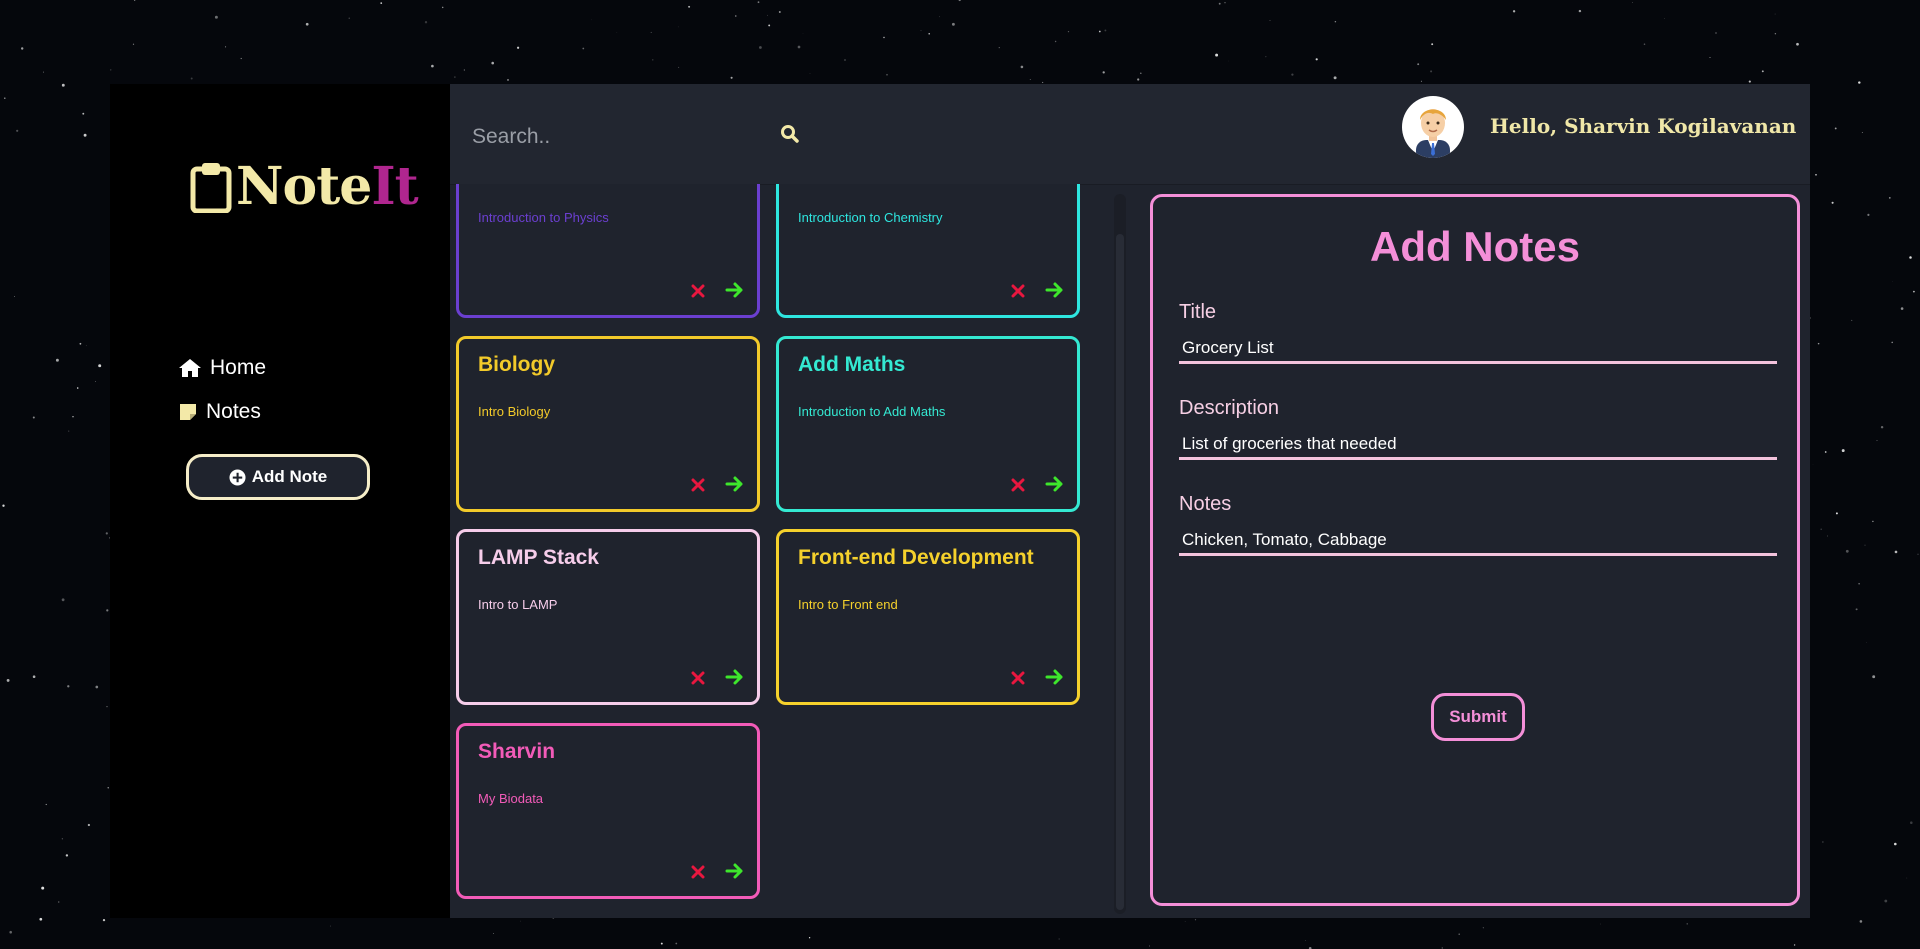 This screenshot has height=949, width=1920. What do you see at coordinates (543, 217) in the screenshot?
I see `note-description: Introduction to Physics` at bounding box center [543, 217].